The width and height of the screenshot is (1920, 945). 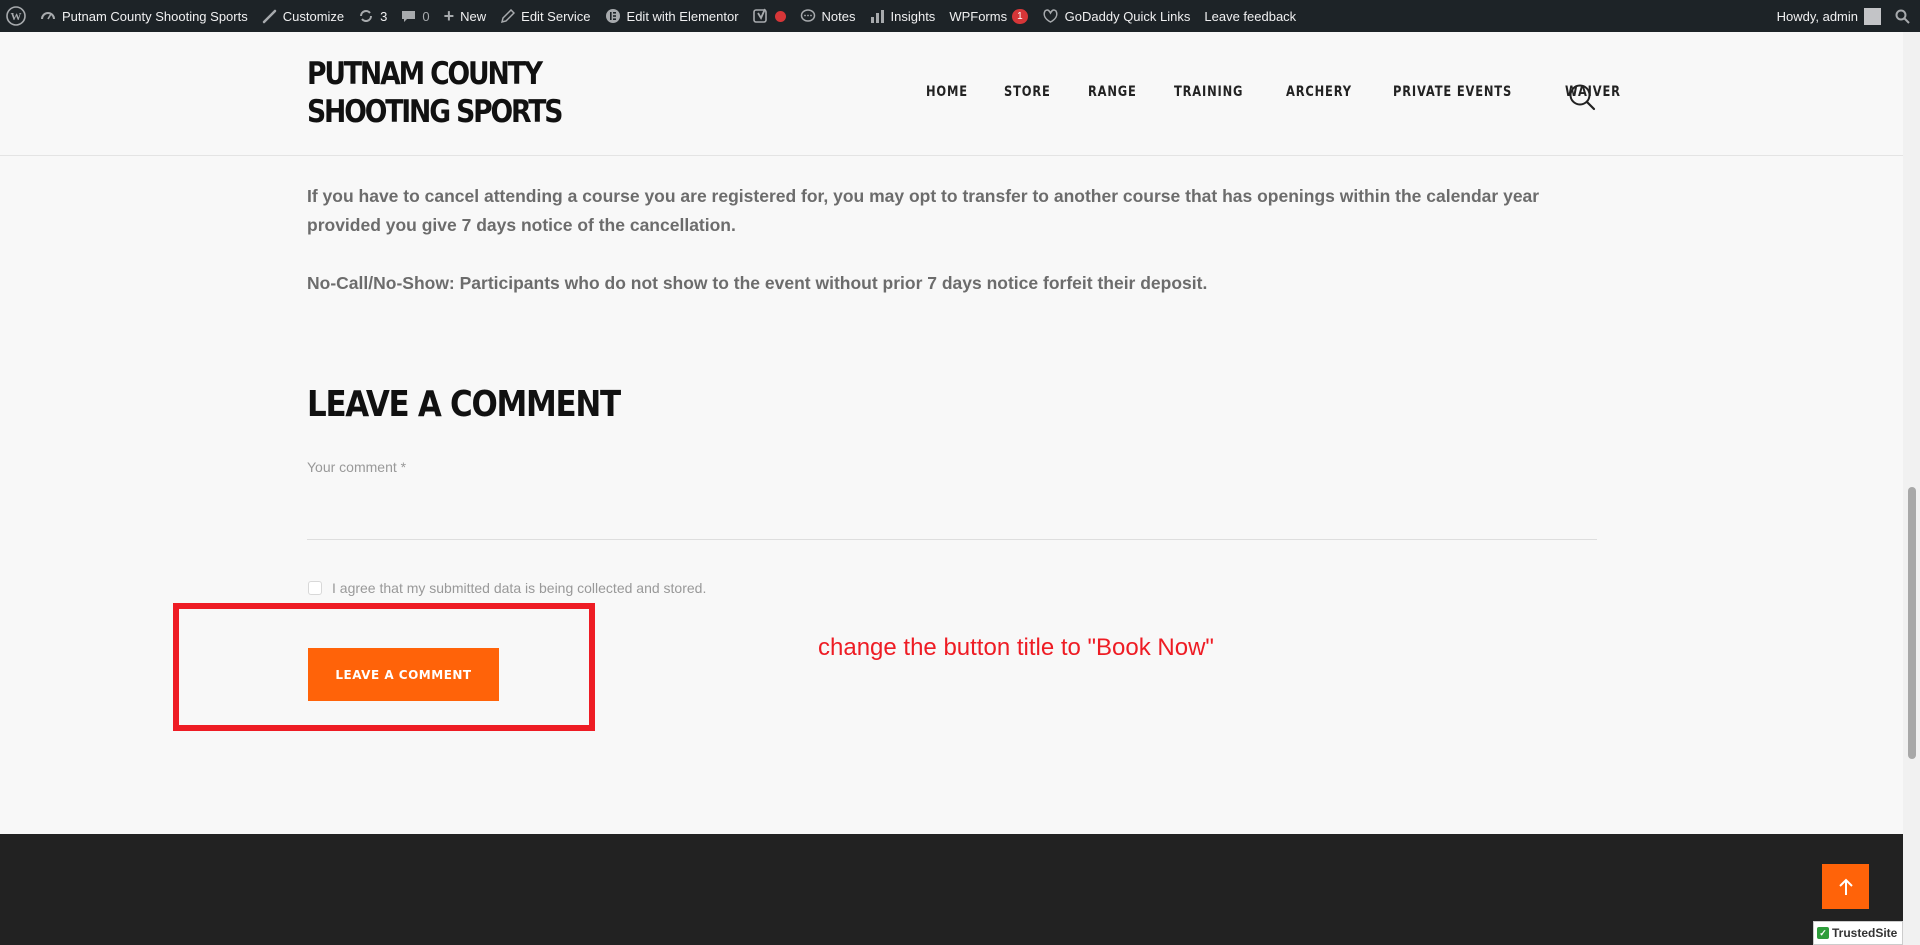 I want to click on admin-bar-right: Howdy, admin, so click(x=1845, y=16).